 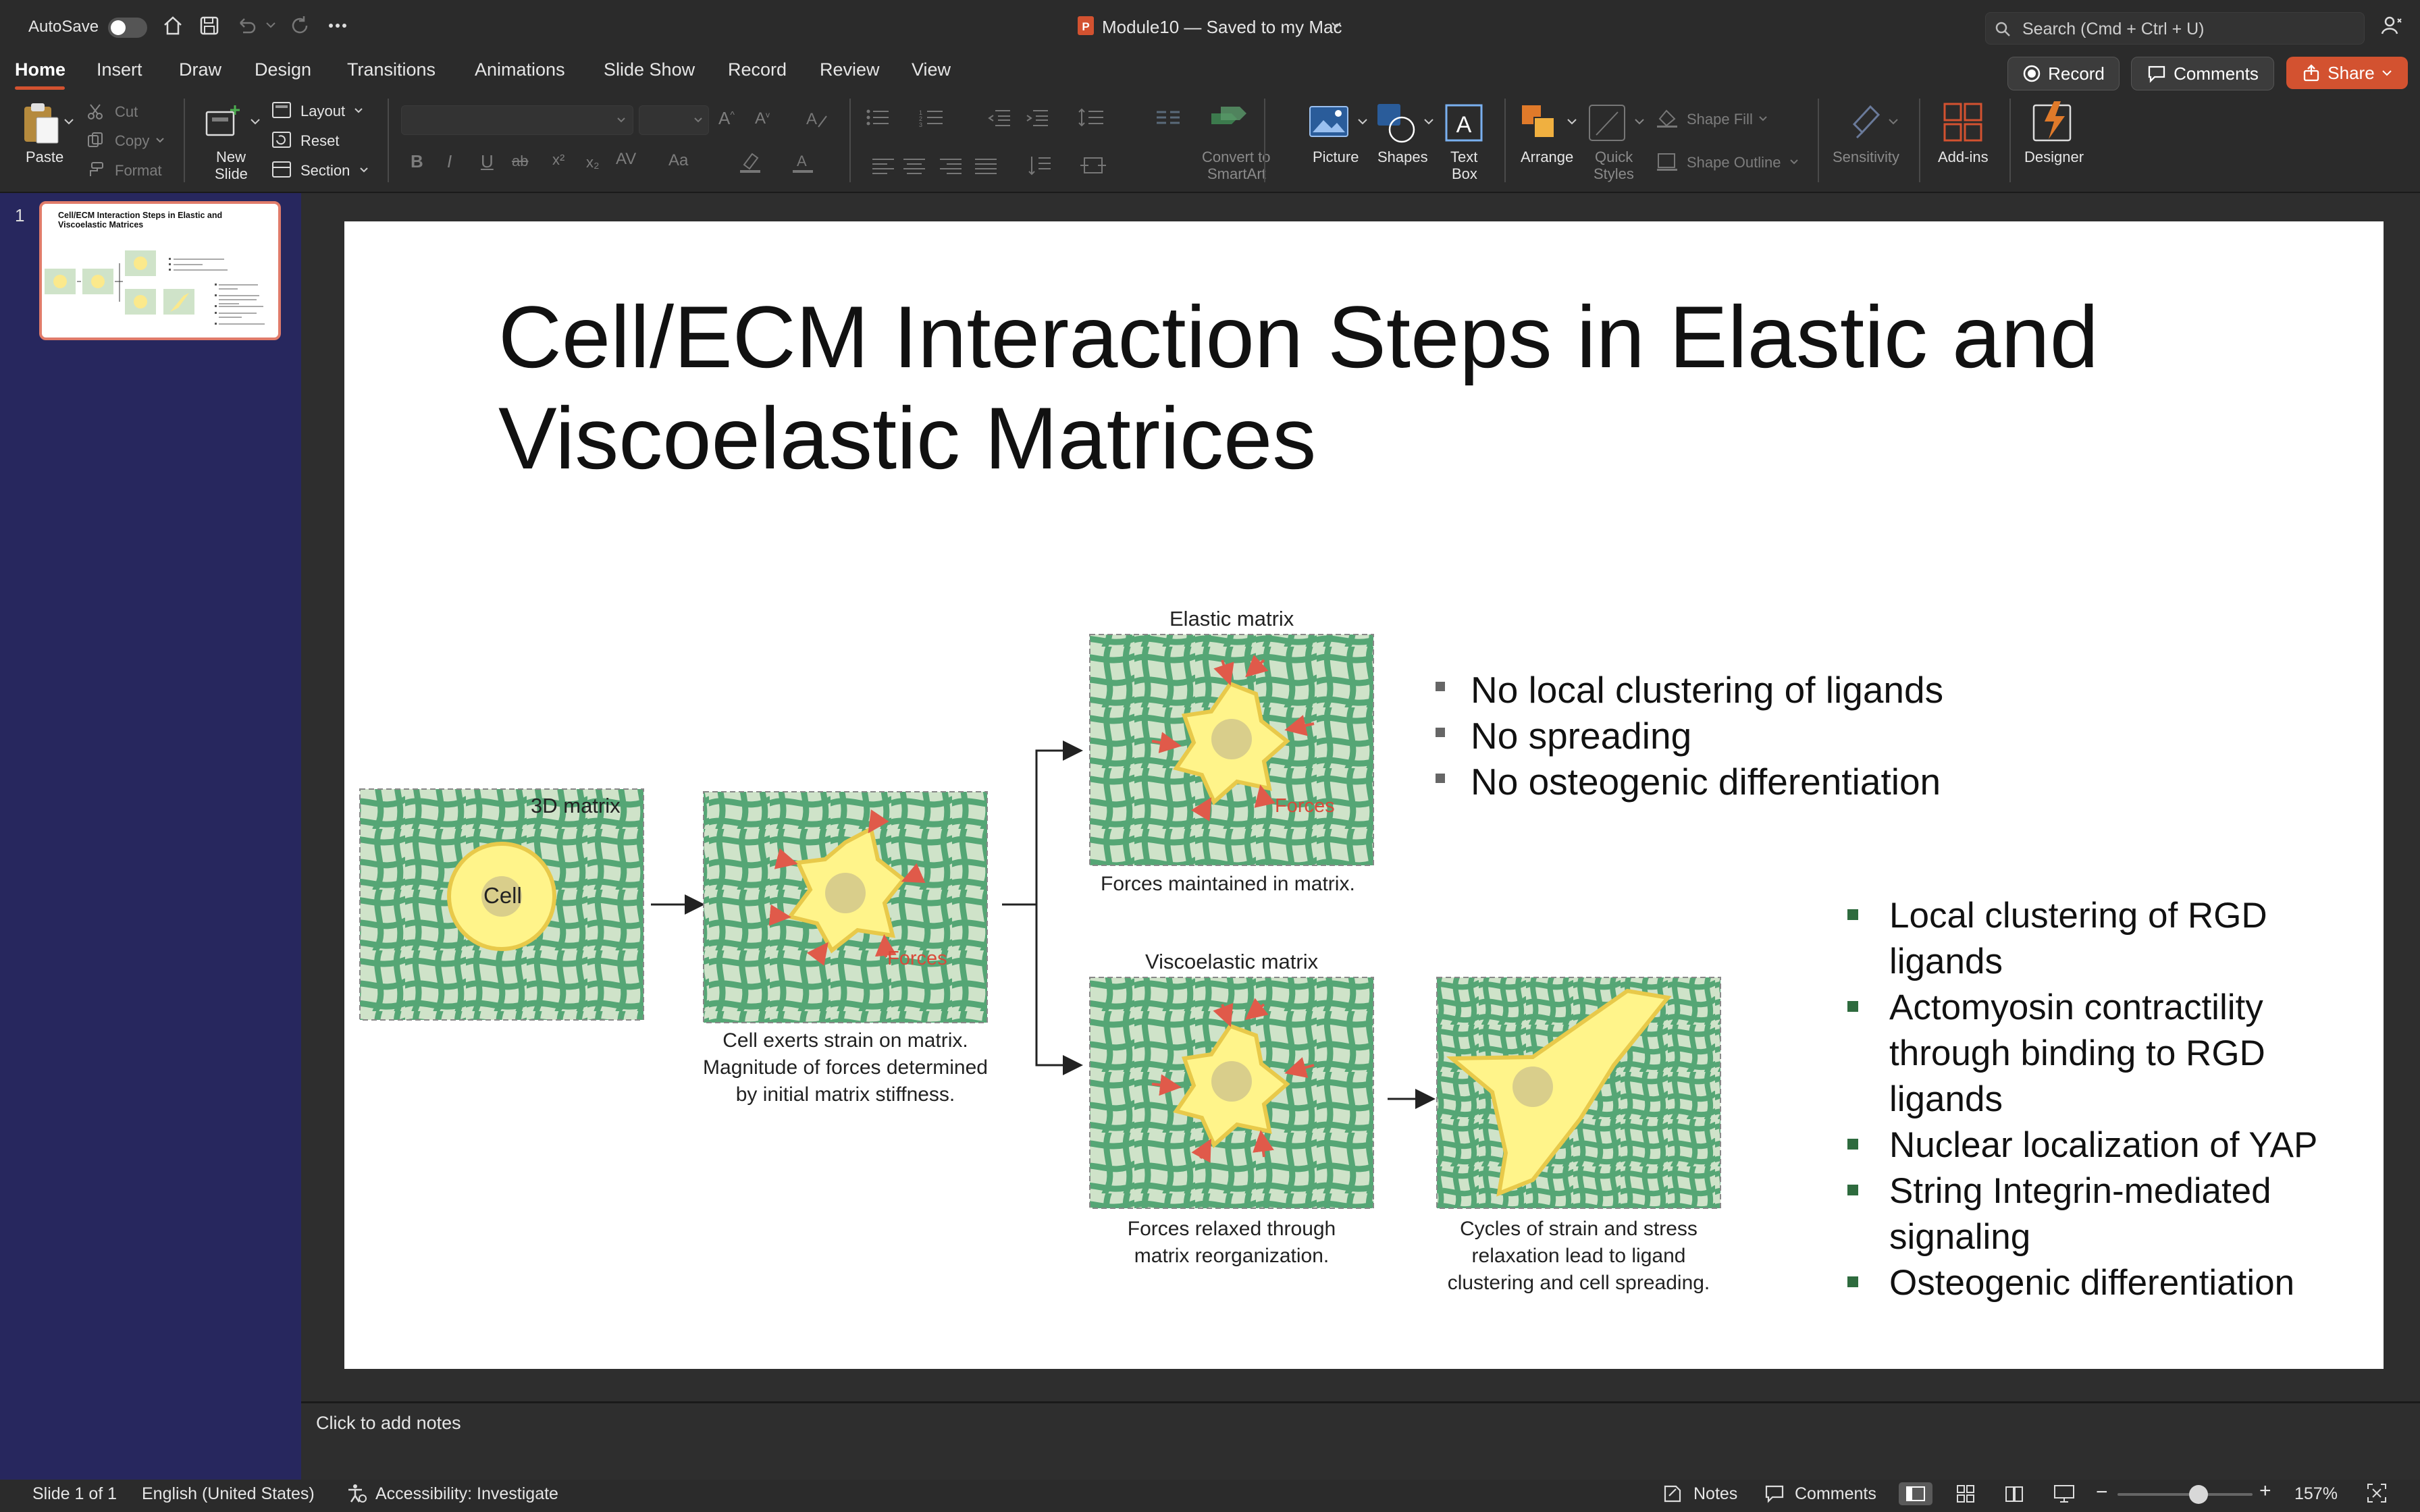 What do you see at coordinates (1336, 156) in the screenshot?
I see `picture-label: Picture` at bounding box center [1336, 156].